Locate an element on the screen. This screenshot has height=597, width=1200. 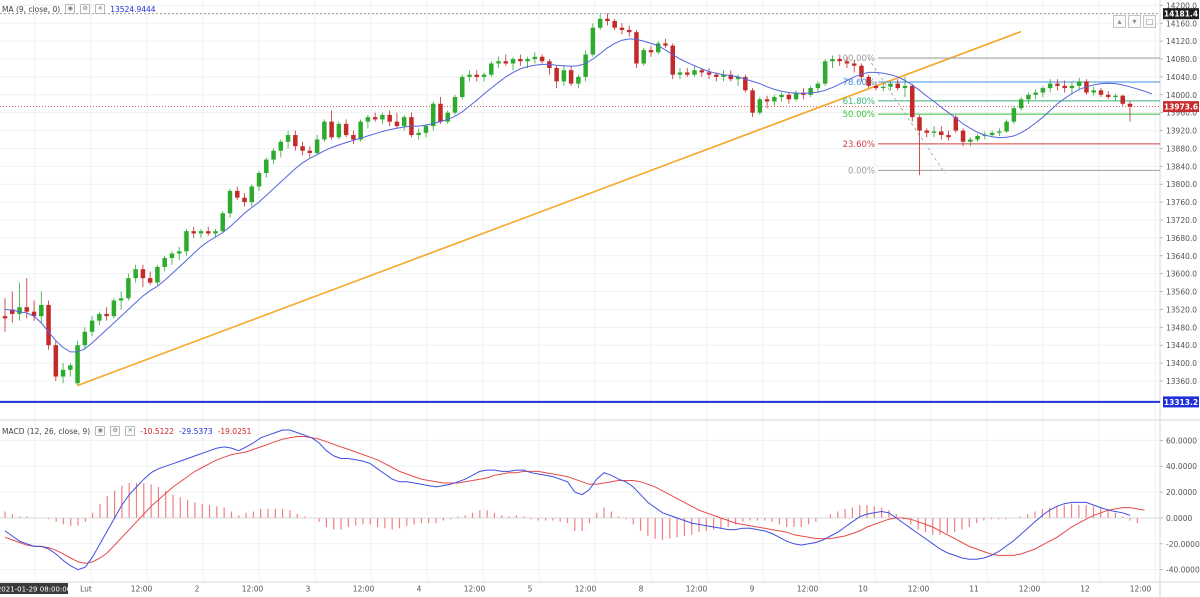
time-tick-label: Lut is located at coordinates (86, 589).